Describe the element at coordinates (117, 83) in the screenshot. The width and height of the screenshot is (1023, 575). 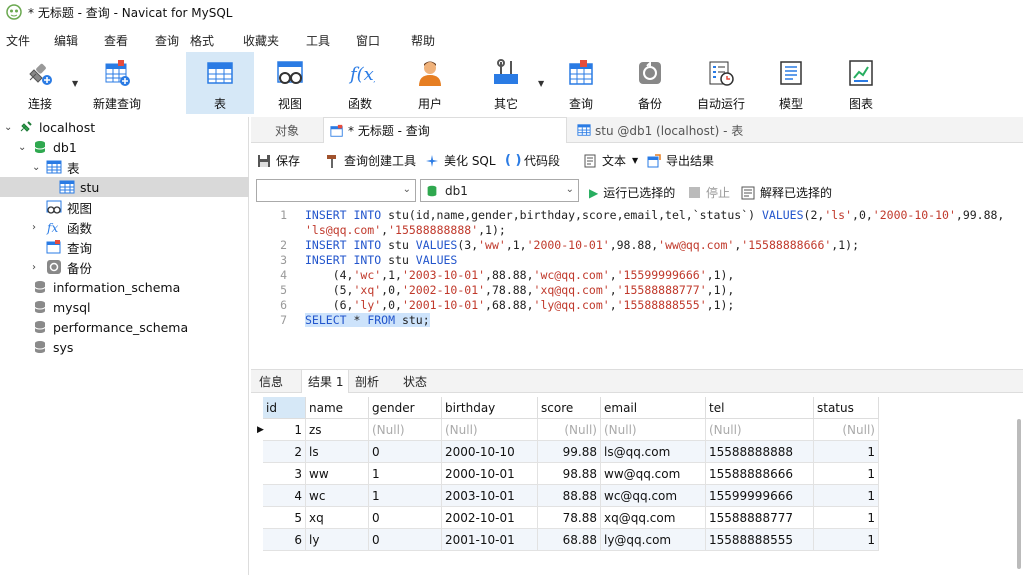
I see `new-query-button: 新建查询` at that location.